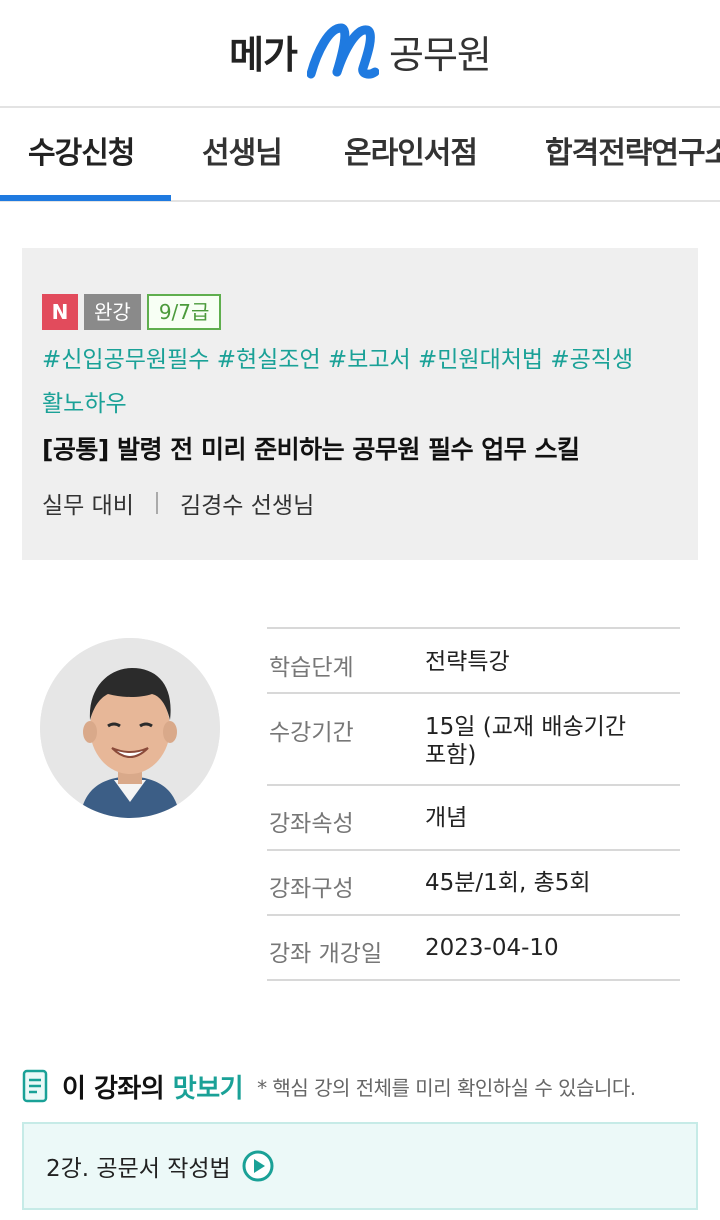 The image size is (720, 1220). What do you see at coordinates (446, 818) in the screenshot?
I see `detail-value: 개념` at bounding box center [446, 818].